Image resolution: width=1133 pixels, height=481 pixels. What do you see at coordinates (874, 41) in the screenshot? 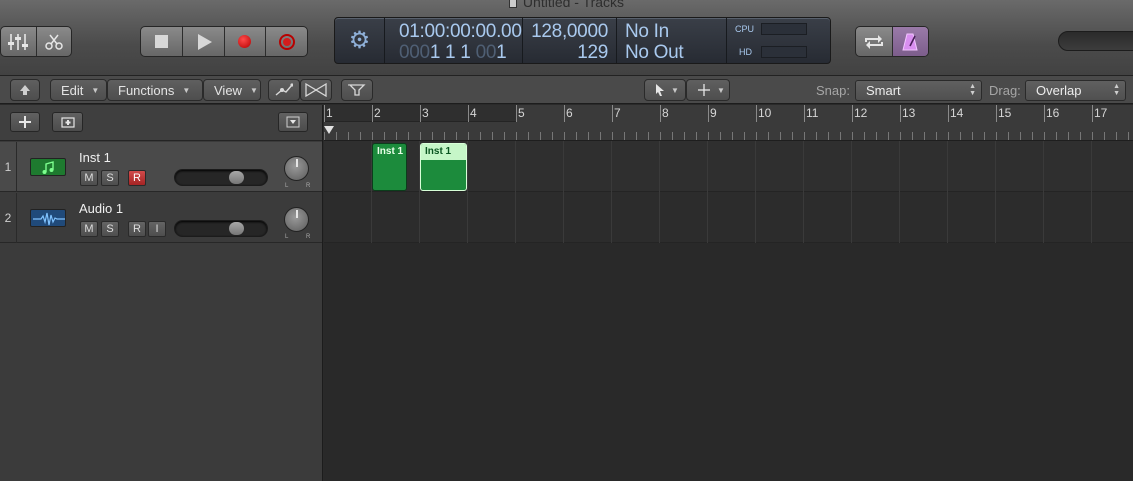
I see `cycle-button` at bounding box center [874, 41].